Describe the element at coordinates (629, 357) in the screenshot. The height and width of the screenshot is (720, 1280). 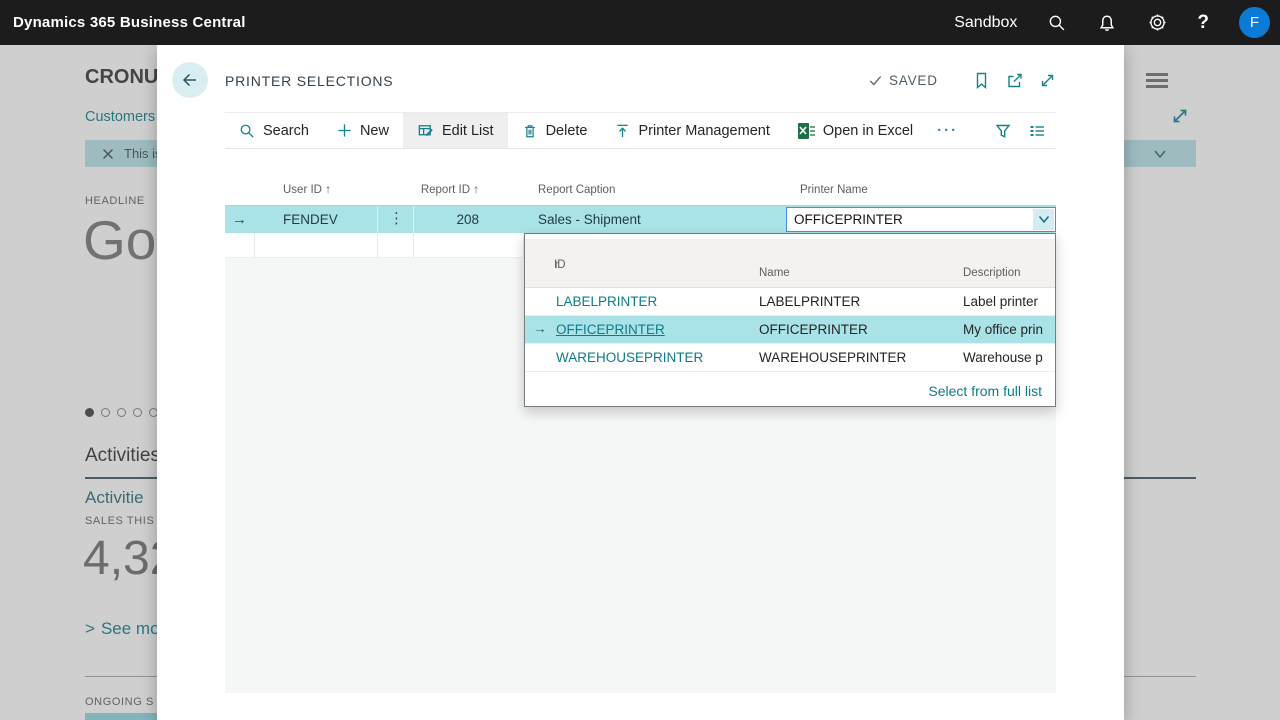
I see `printer-id-link: WAREHOUSEPRINTER` at that location.